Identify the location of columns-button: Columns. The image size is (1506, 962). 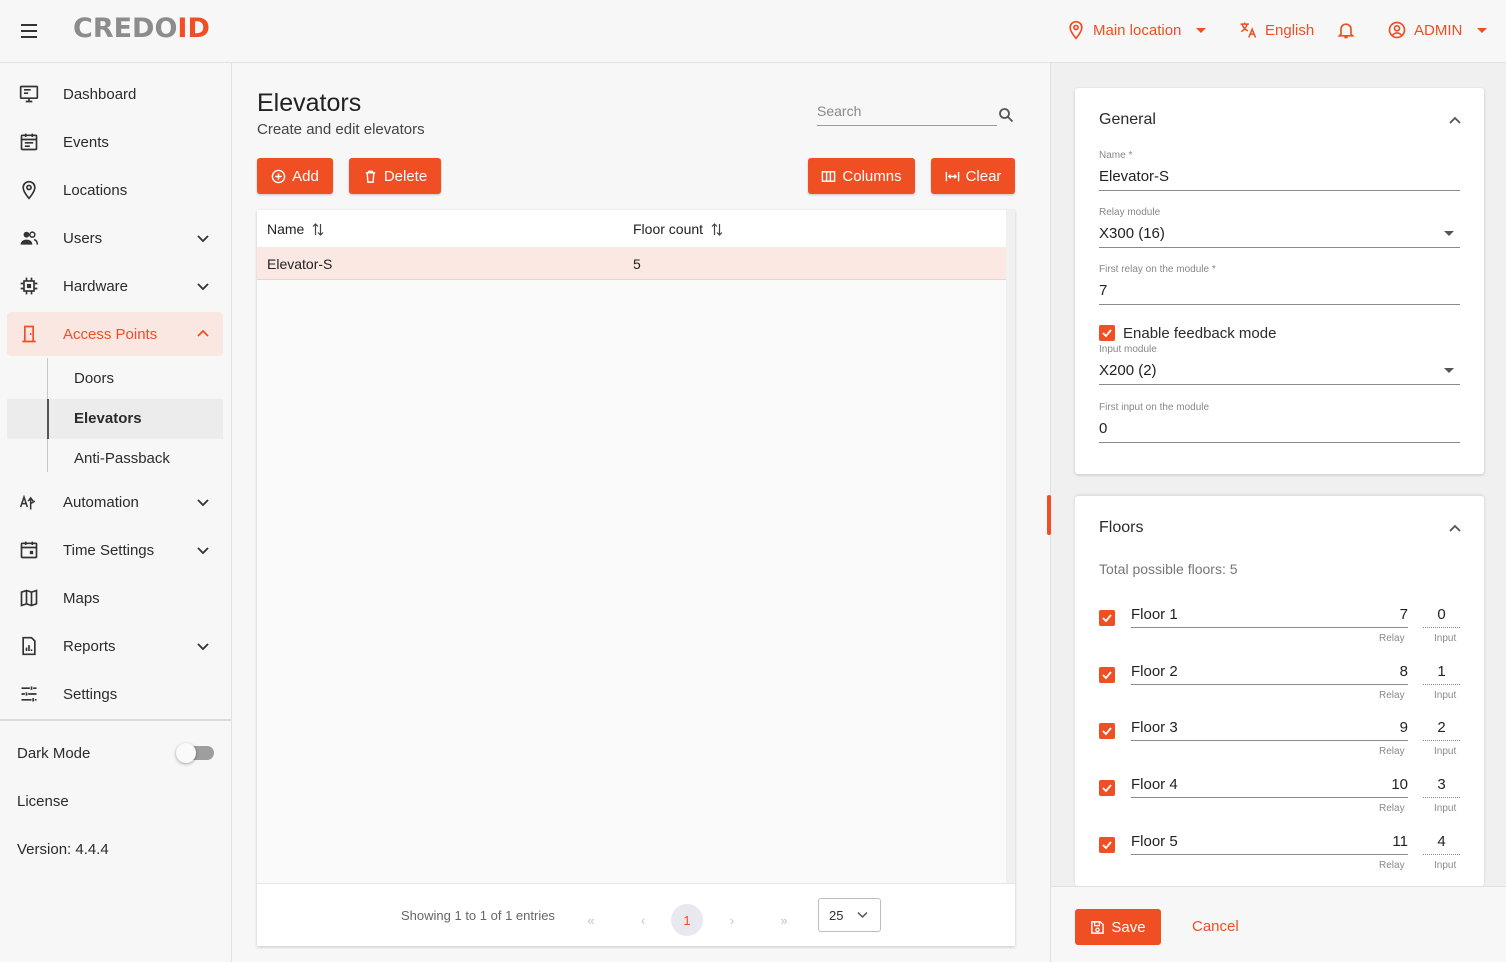
(861, 176).